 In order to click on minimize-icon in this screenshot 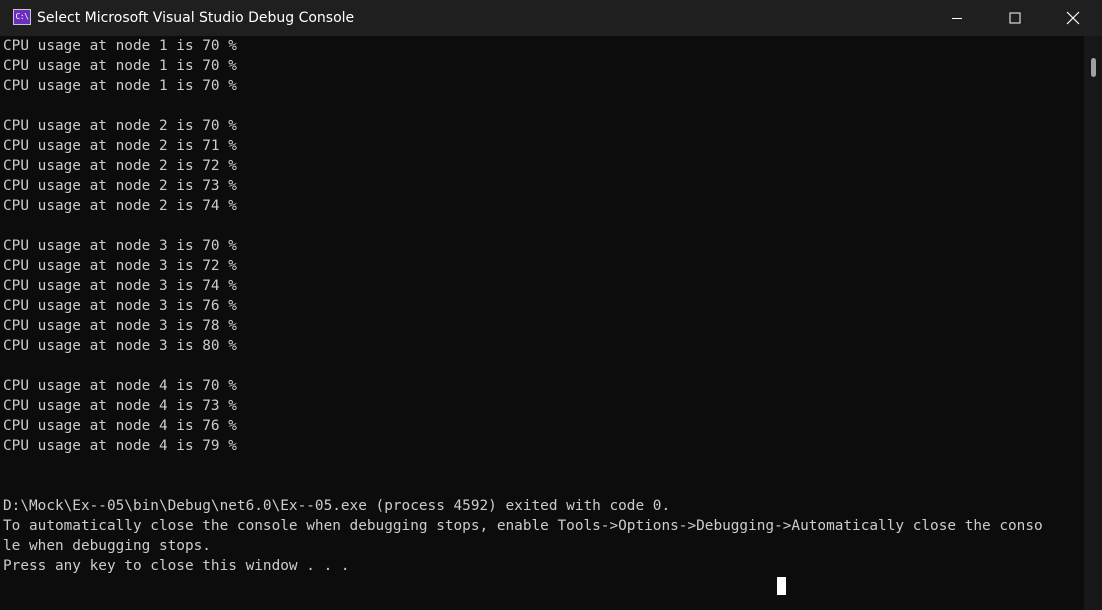, I will do `click(957, 18)`.